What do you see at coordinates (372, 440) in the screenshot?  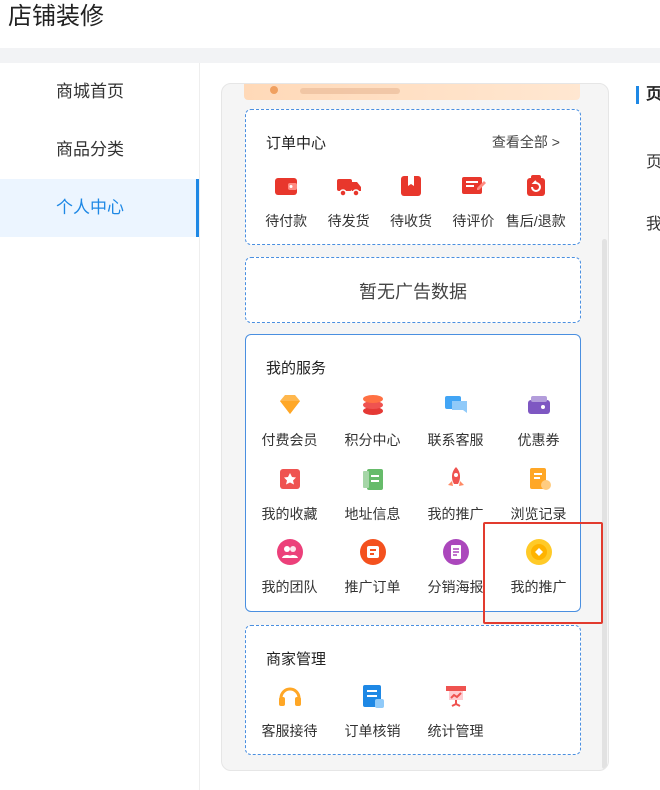 I see `service-label: 积分中心` at bounding box center [372, 440].